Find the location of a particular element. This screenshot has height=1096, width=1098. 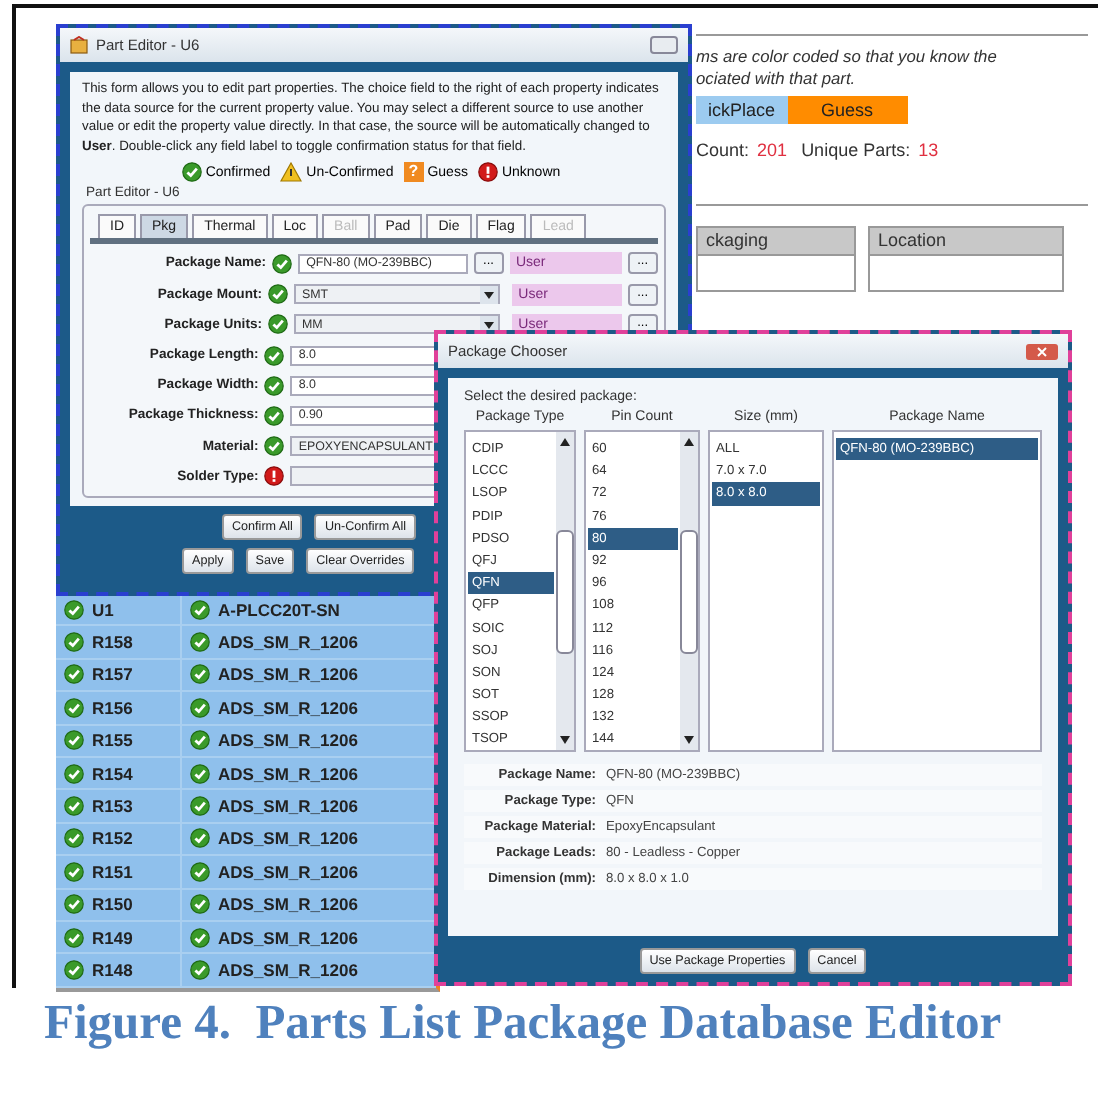

close-icon is located at coordinates (1042, 351).